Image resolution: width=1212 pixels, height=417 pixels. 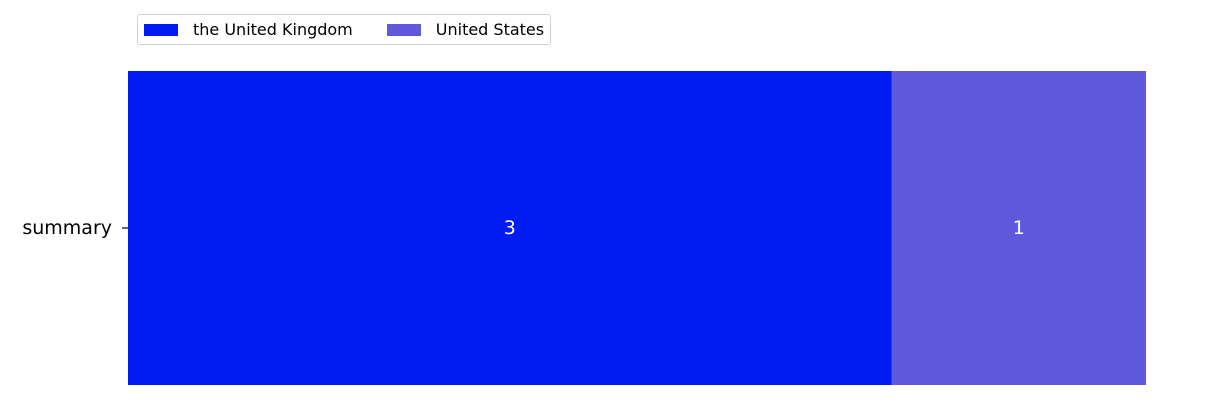 I want to click on data-label-united-states-summary: 1, so click(x=1019, y=228).